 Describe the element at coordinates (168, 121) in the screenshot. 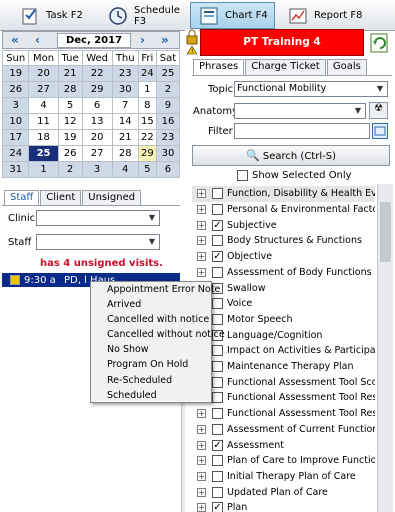

I see `calendar-day: 16` at that location.